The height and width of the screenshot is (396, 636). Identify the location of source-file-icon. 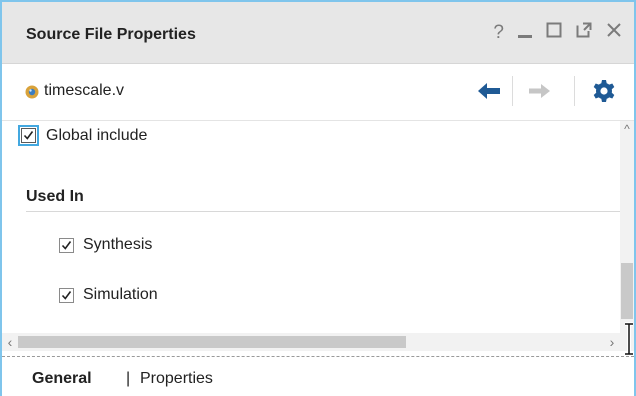
(32, 92).